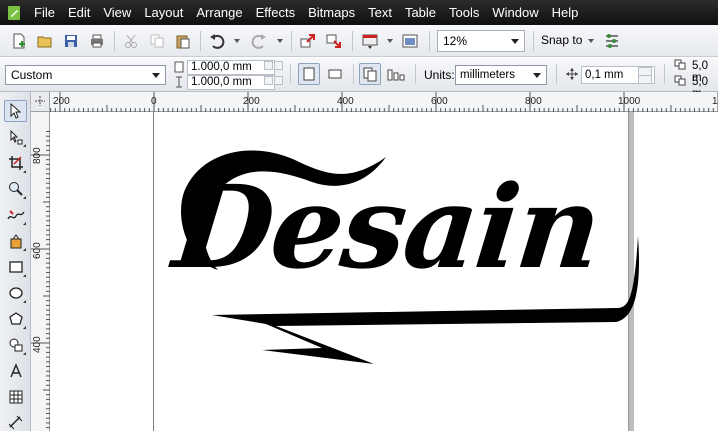 The image size is (718, 431). What do you see at coordinates (308, 41) in the screenshot?
I see `import-icon` at bounding box center [308, 41].